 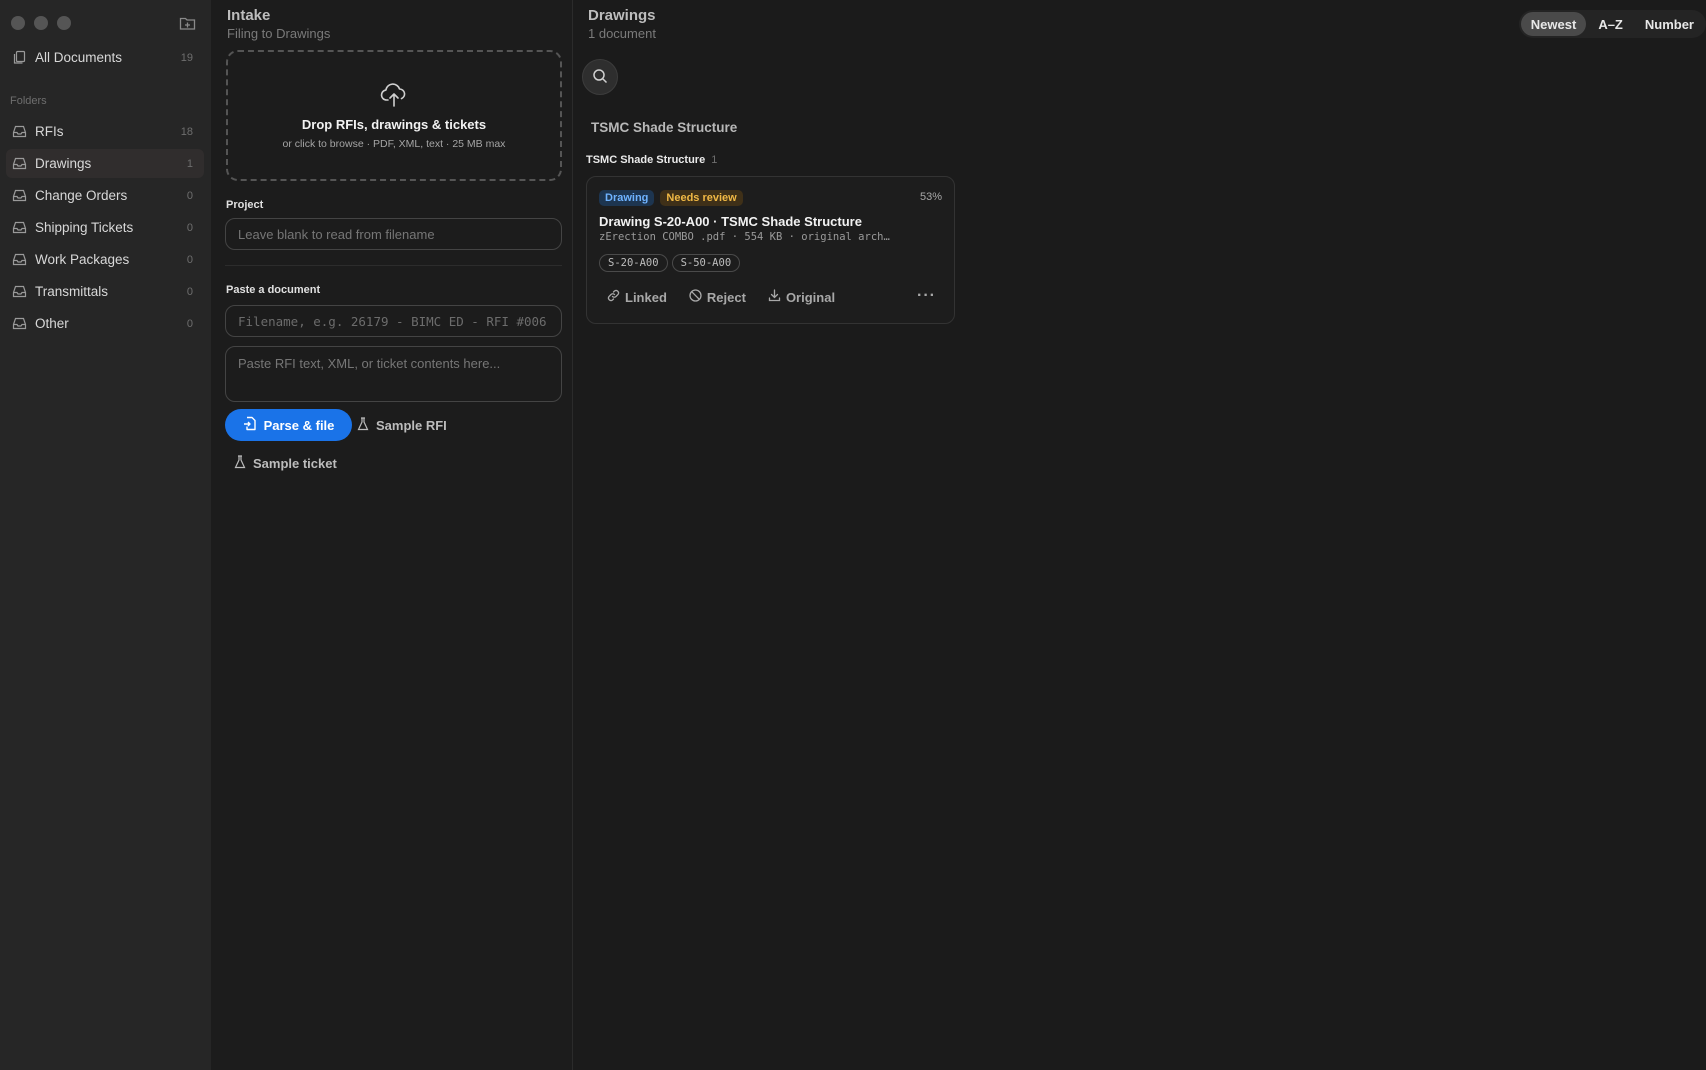 I want to click on sample-rfi-button: Sample RFI, so click(x=402, y=425).